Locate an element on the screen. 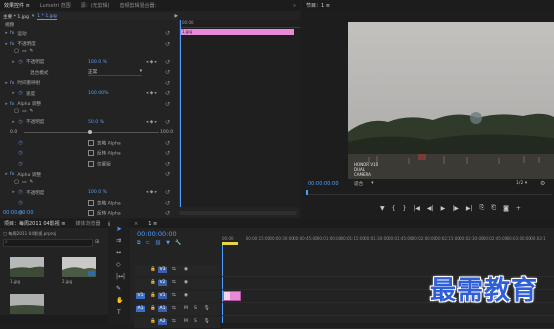 The image size is (554, 329). effect-row: ▸ fx 不透明度 ↺ is located at coordinates (86, 44).